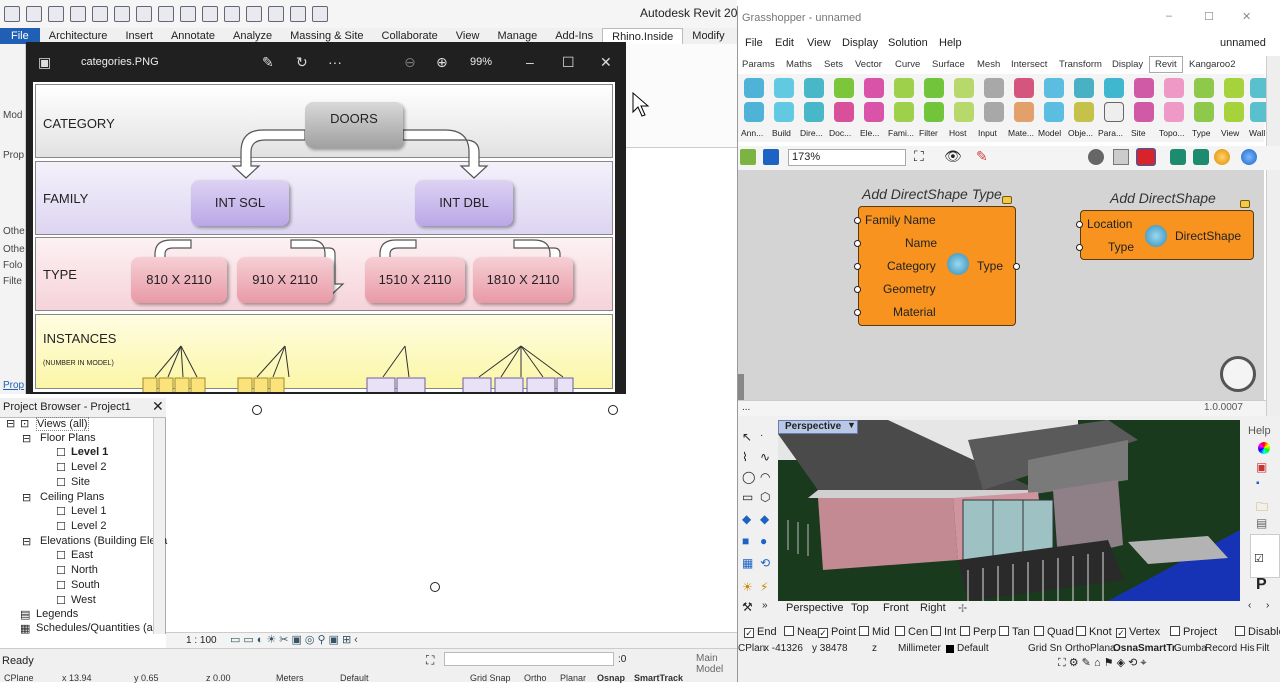 This screenshot has height=683, width=1280. Describe the element at coordinates (1264, 448) in the screenshot. I see `color-icon` at that location.